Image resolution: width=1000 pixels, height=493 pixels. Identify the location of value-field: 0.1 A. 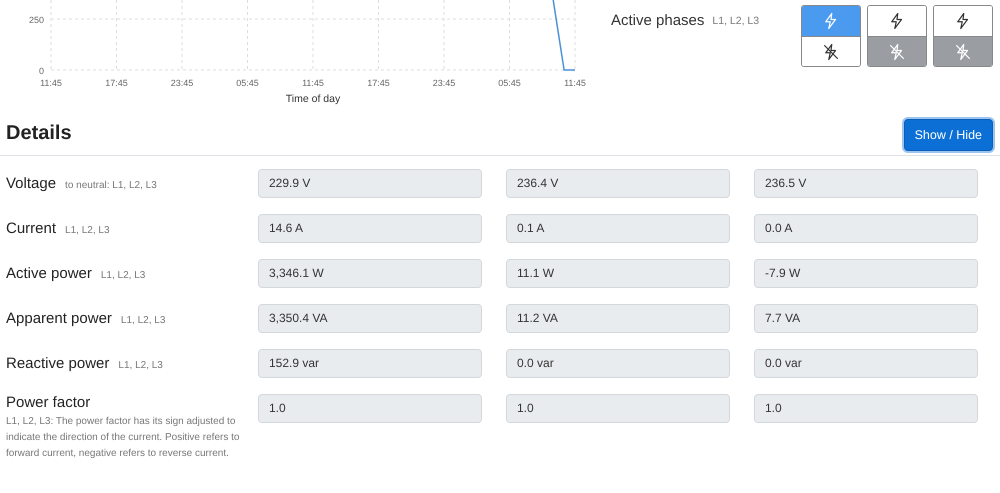
(618, 228).